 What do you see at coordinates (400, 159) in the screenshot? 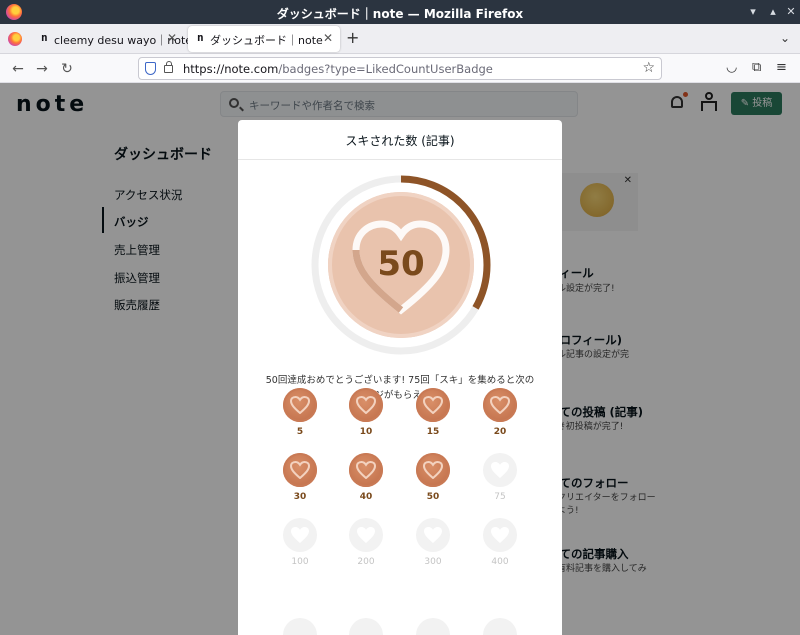
I see `modal-divider` at bounding box center [400, 159].